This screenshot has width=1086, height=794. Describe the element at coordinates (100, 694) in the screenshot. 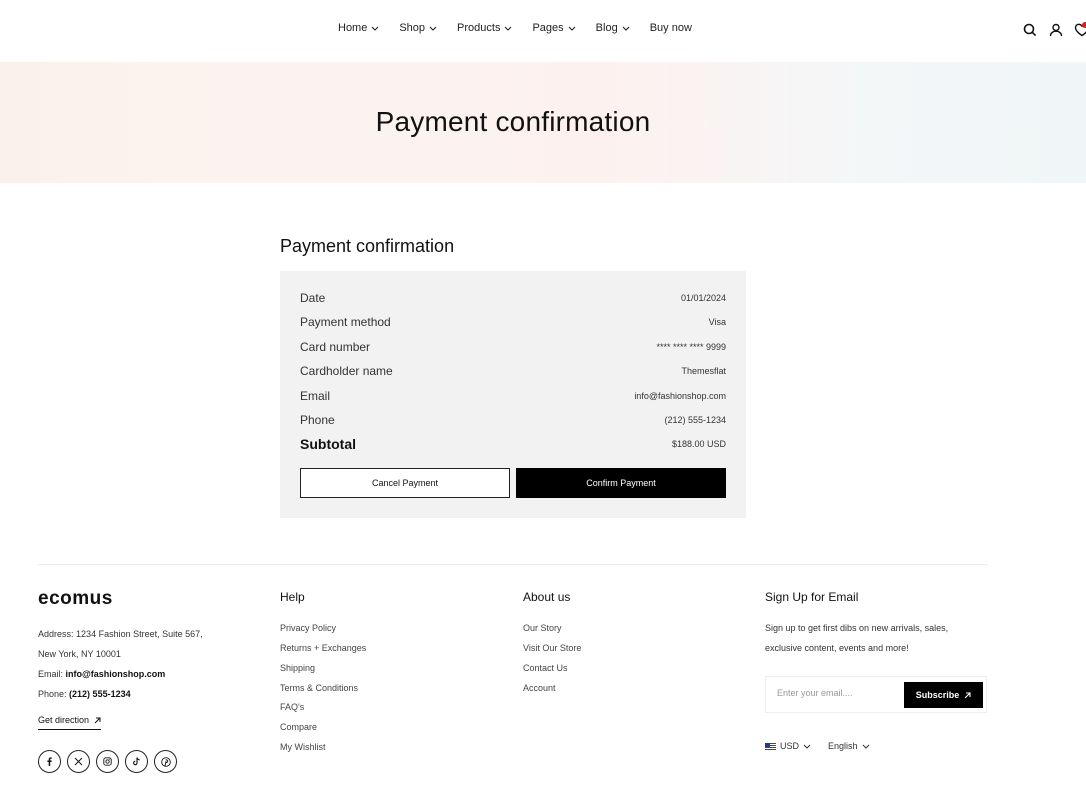

I see `phone-value: (212) 555-1234` at that location.